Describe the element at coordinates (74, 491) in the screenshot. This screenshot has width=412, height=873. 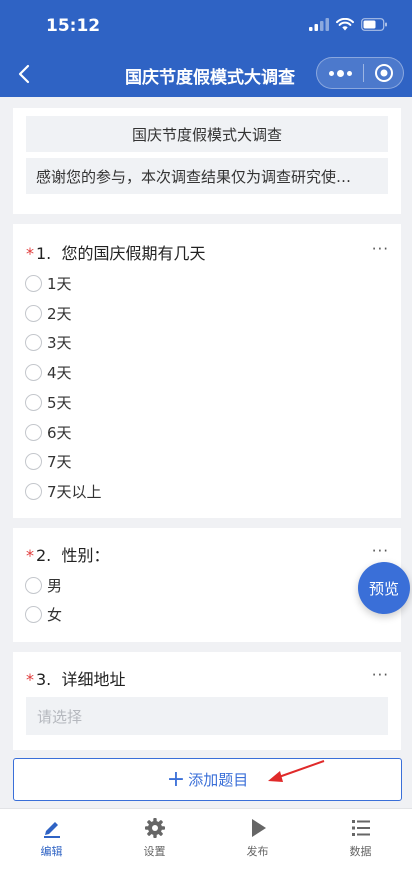
I see `option-label: 7天以上` at that location.